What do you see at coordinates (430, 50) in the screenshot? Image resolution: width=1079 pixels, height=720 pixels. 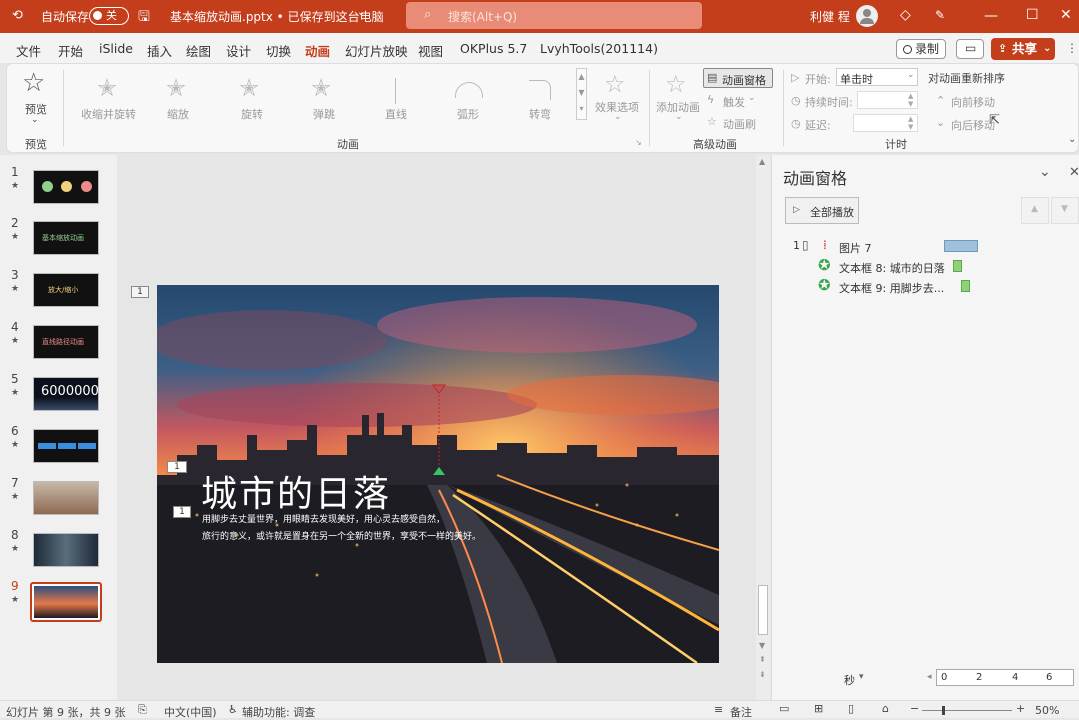 I see `tab-view: 视图` at bounding box center [430, 50].